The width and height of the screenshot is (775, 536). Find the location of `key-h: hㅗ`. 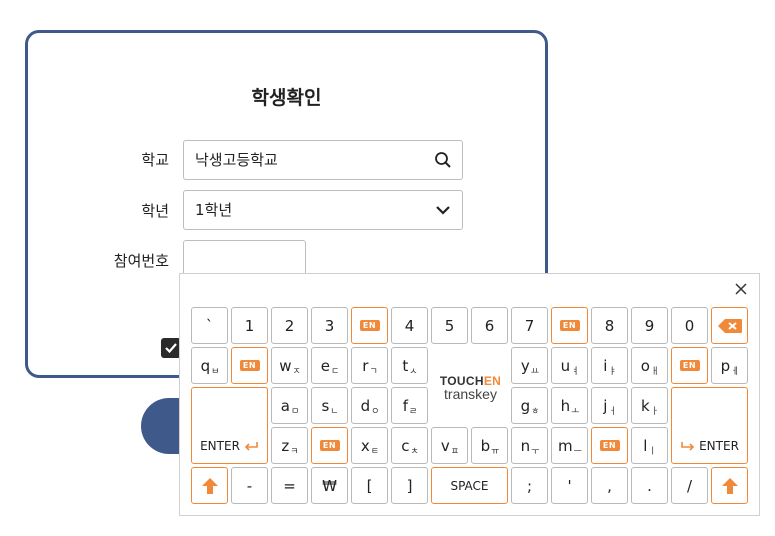

key-h: hㅗ is located at coordinates (569, 405).